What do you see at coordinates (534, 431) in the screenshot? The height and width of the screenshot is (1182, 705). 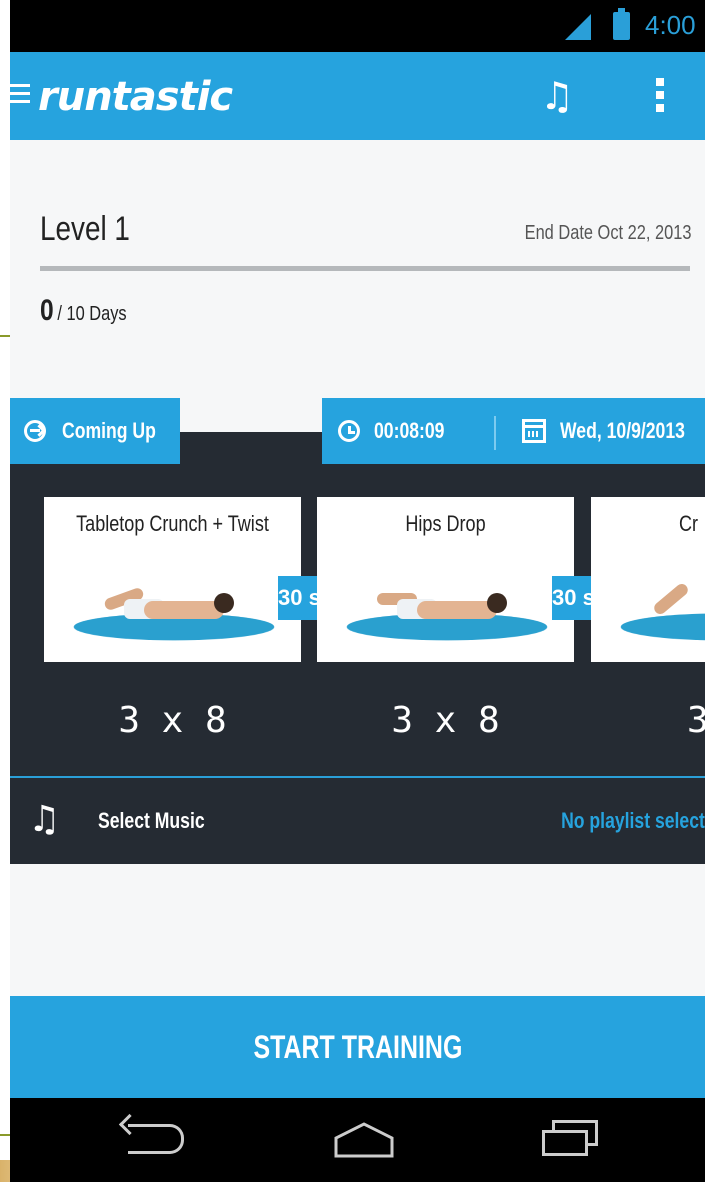 I see `calendar-icon` at bounding box center [534, 431].